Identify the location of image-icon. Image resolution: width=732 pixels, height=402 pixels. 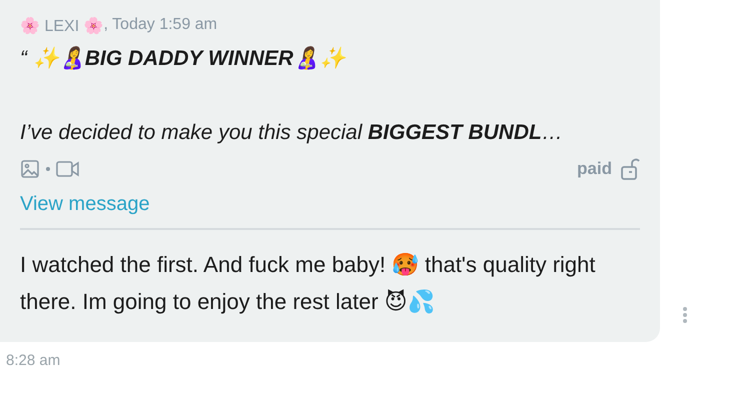
(30, 169).